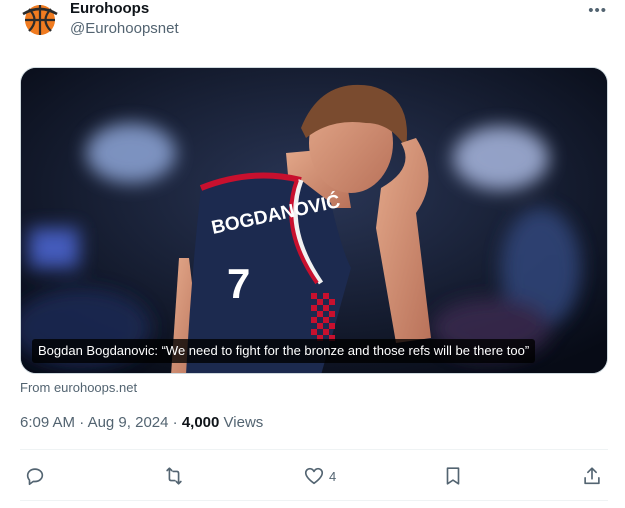 The height and width of the screenshot is (508, 625). Describe the element at coordinates (597, 10) in the screenshot. I see `more-options-icon: •••` at that location.